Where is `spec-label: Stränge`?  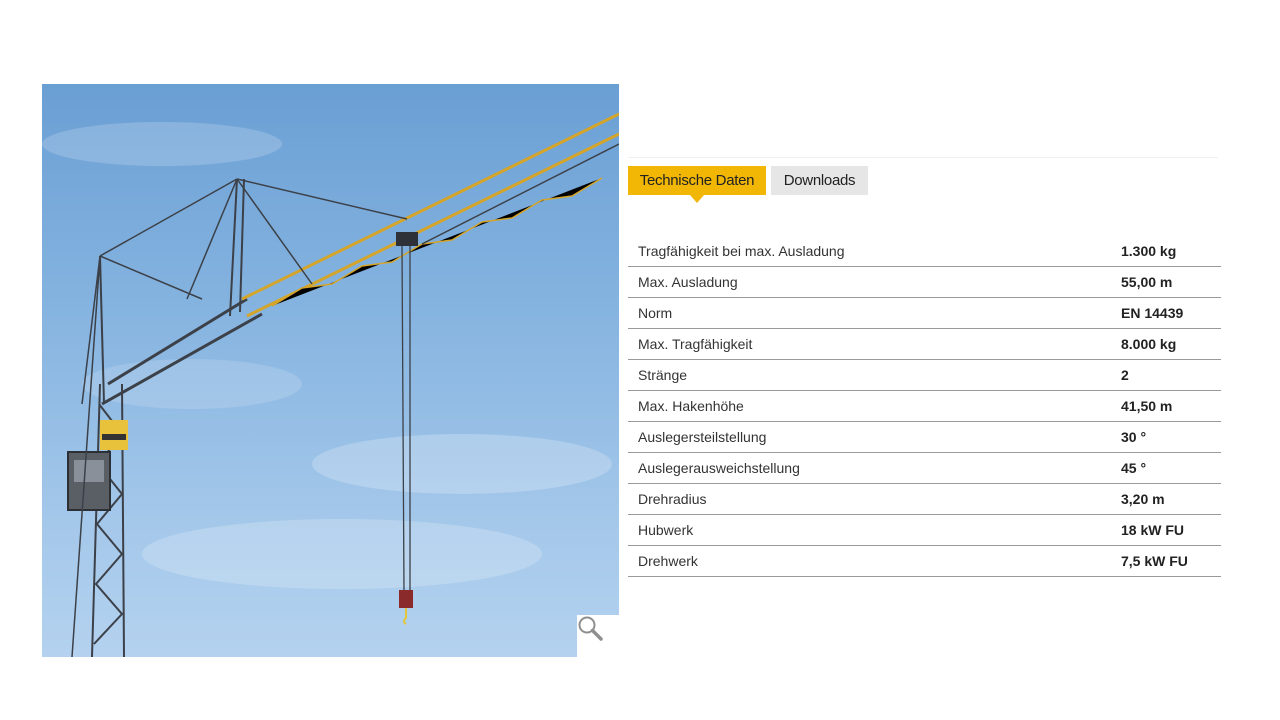
spec-label: Stränge is located at coordinates (663, 375).